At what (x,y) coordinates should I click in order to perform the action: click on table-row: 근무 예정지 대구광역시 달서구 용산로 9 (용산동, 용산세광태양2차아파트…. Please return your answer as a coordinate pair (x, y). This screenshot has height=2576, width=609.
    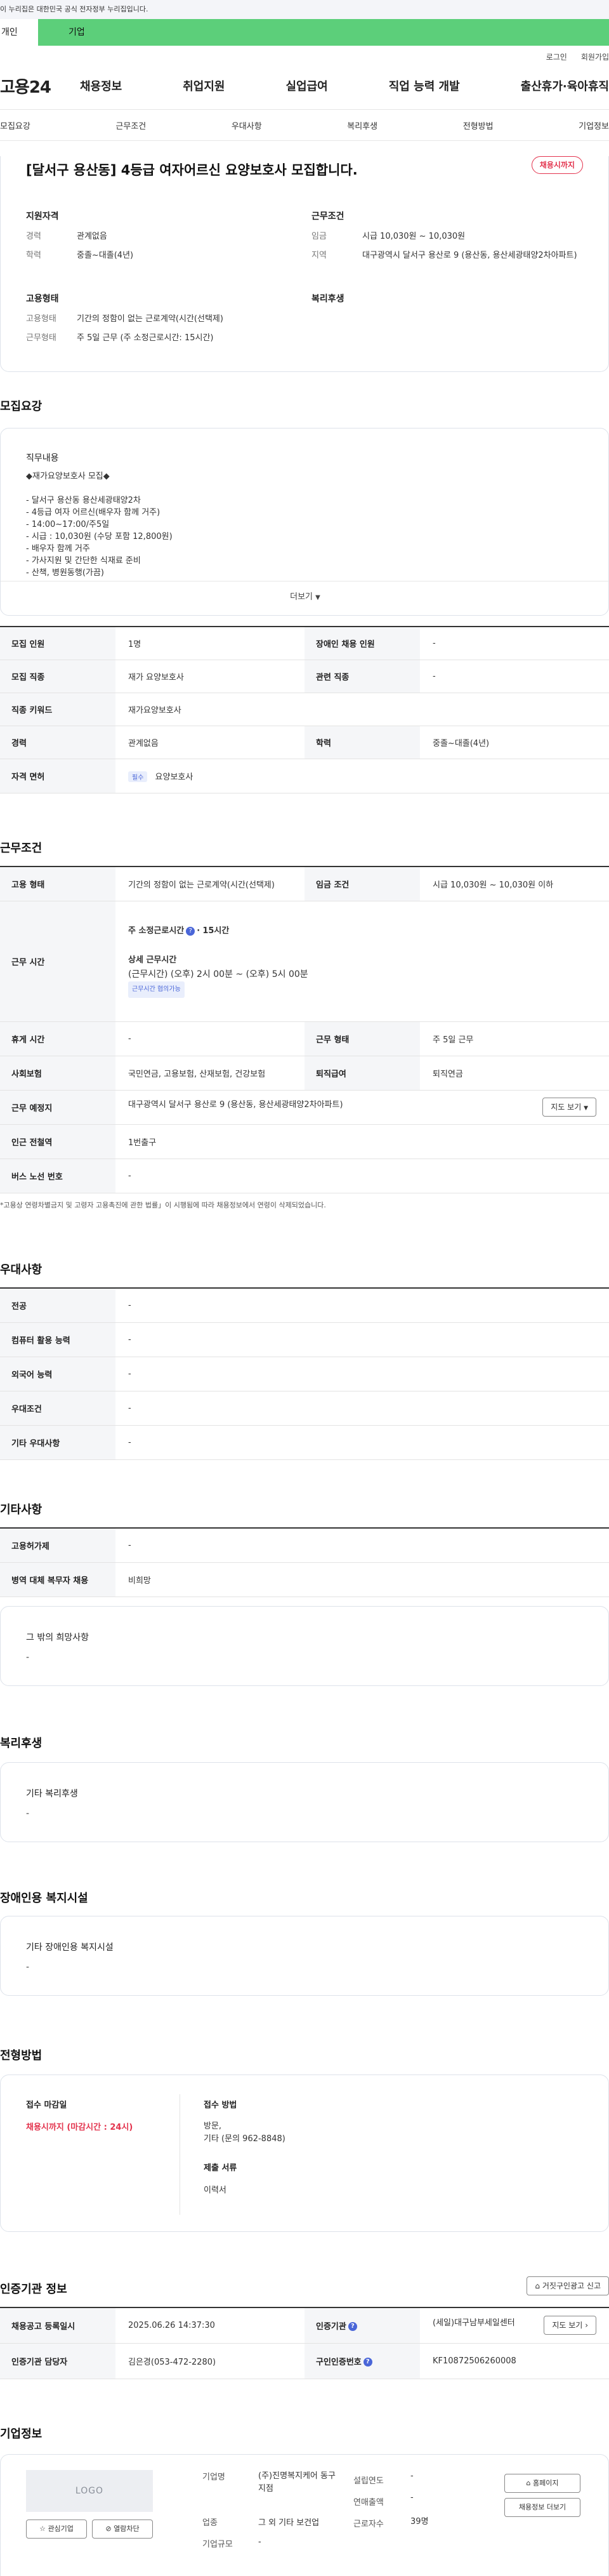
    Looking at the image, I should click on (304, 1107).